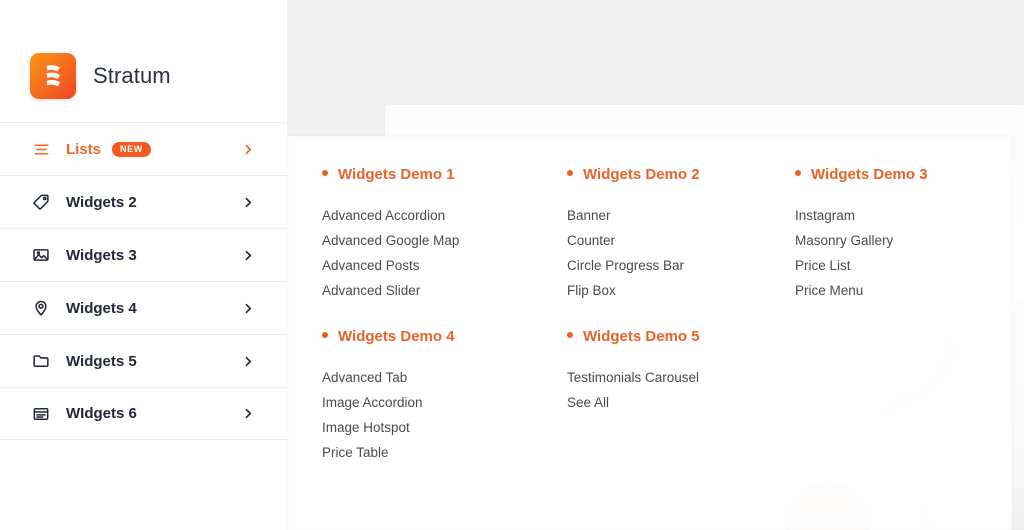 This screenshot has height=530, width=1024. Describe the element at coordinates (143, 61) in the screenshot. I see `brand-header: Stratum` at that location.